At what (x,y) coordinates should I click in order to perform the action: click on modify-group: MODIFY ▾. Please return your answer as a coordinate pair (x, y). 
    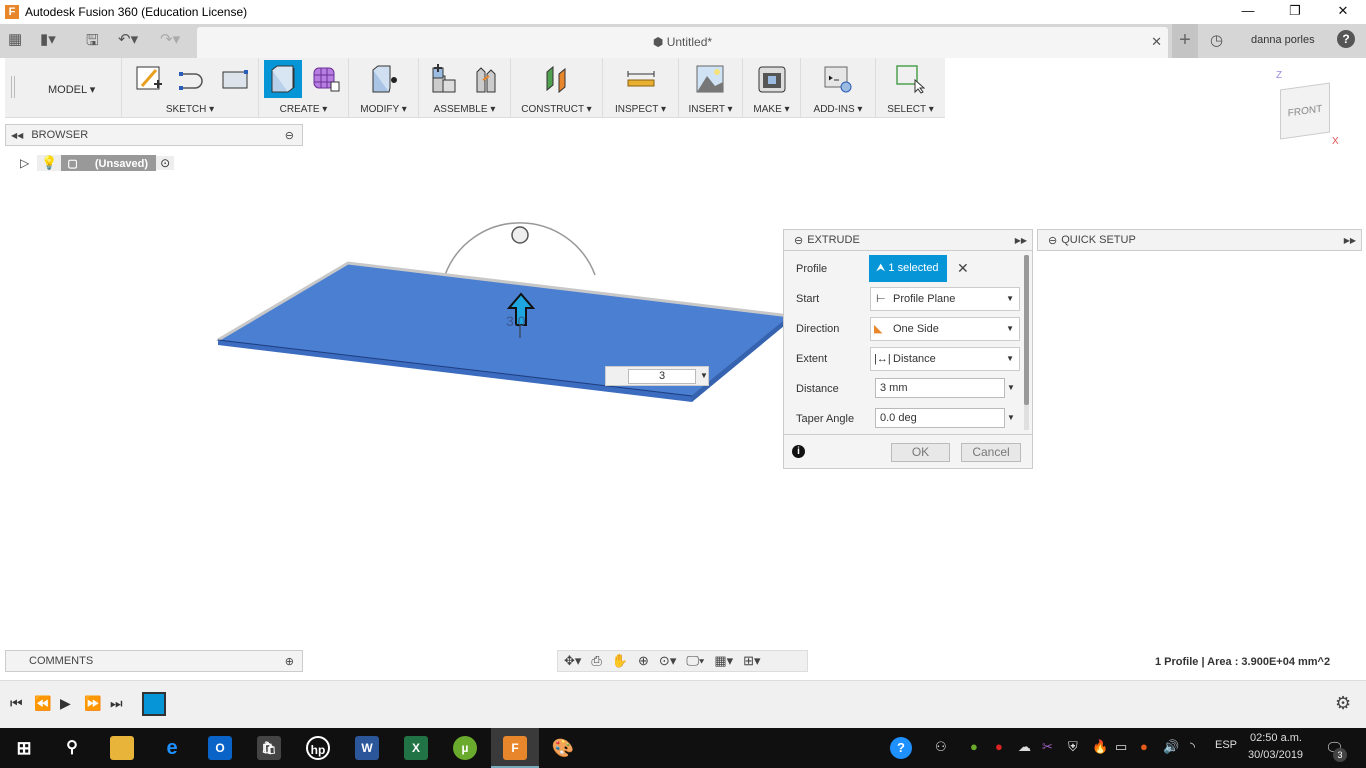
    Looking at the image, I should click on (384, 88).